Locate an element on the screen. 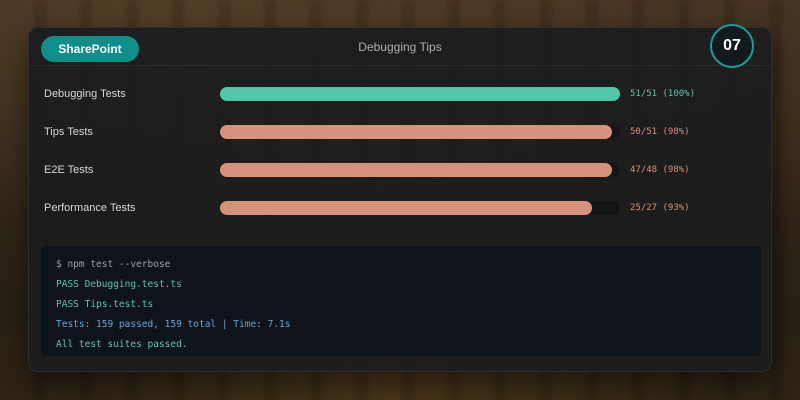 The width and height of the screenshot is (800, 400). test-suite-row: Debugging Tests 51/51 (100%) is located at coordinates (400, 94).